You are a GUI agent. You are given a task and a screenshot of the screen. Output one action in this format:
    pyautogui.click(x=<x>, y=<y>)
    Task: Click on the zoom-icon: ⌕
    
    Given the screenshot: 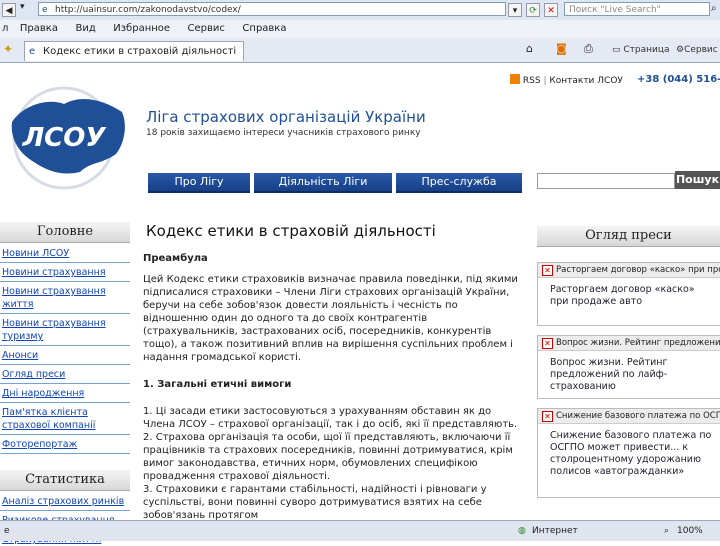 What is the action you would take?
    pyautogui.click(x=666, y=531)
    